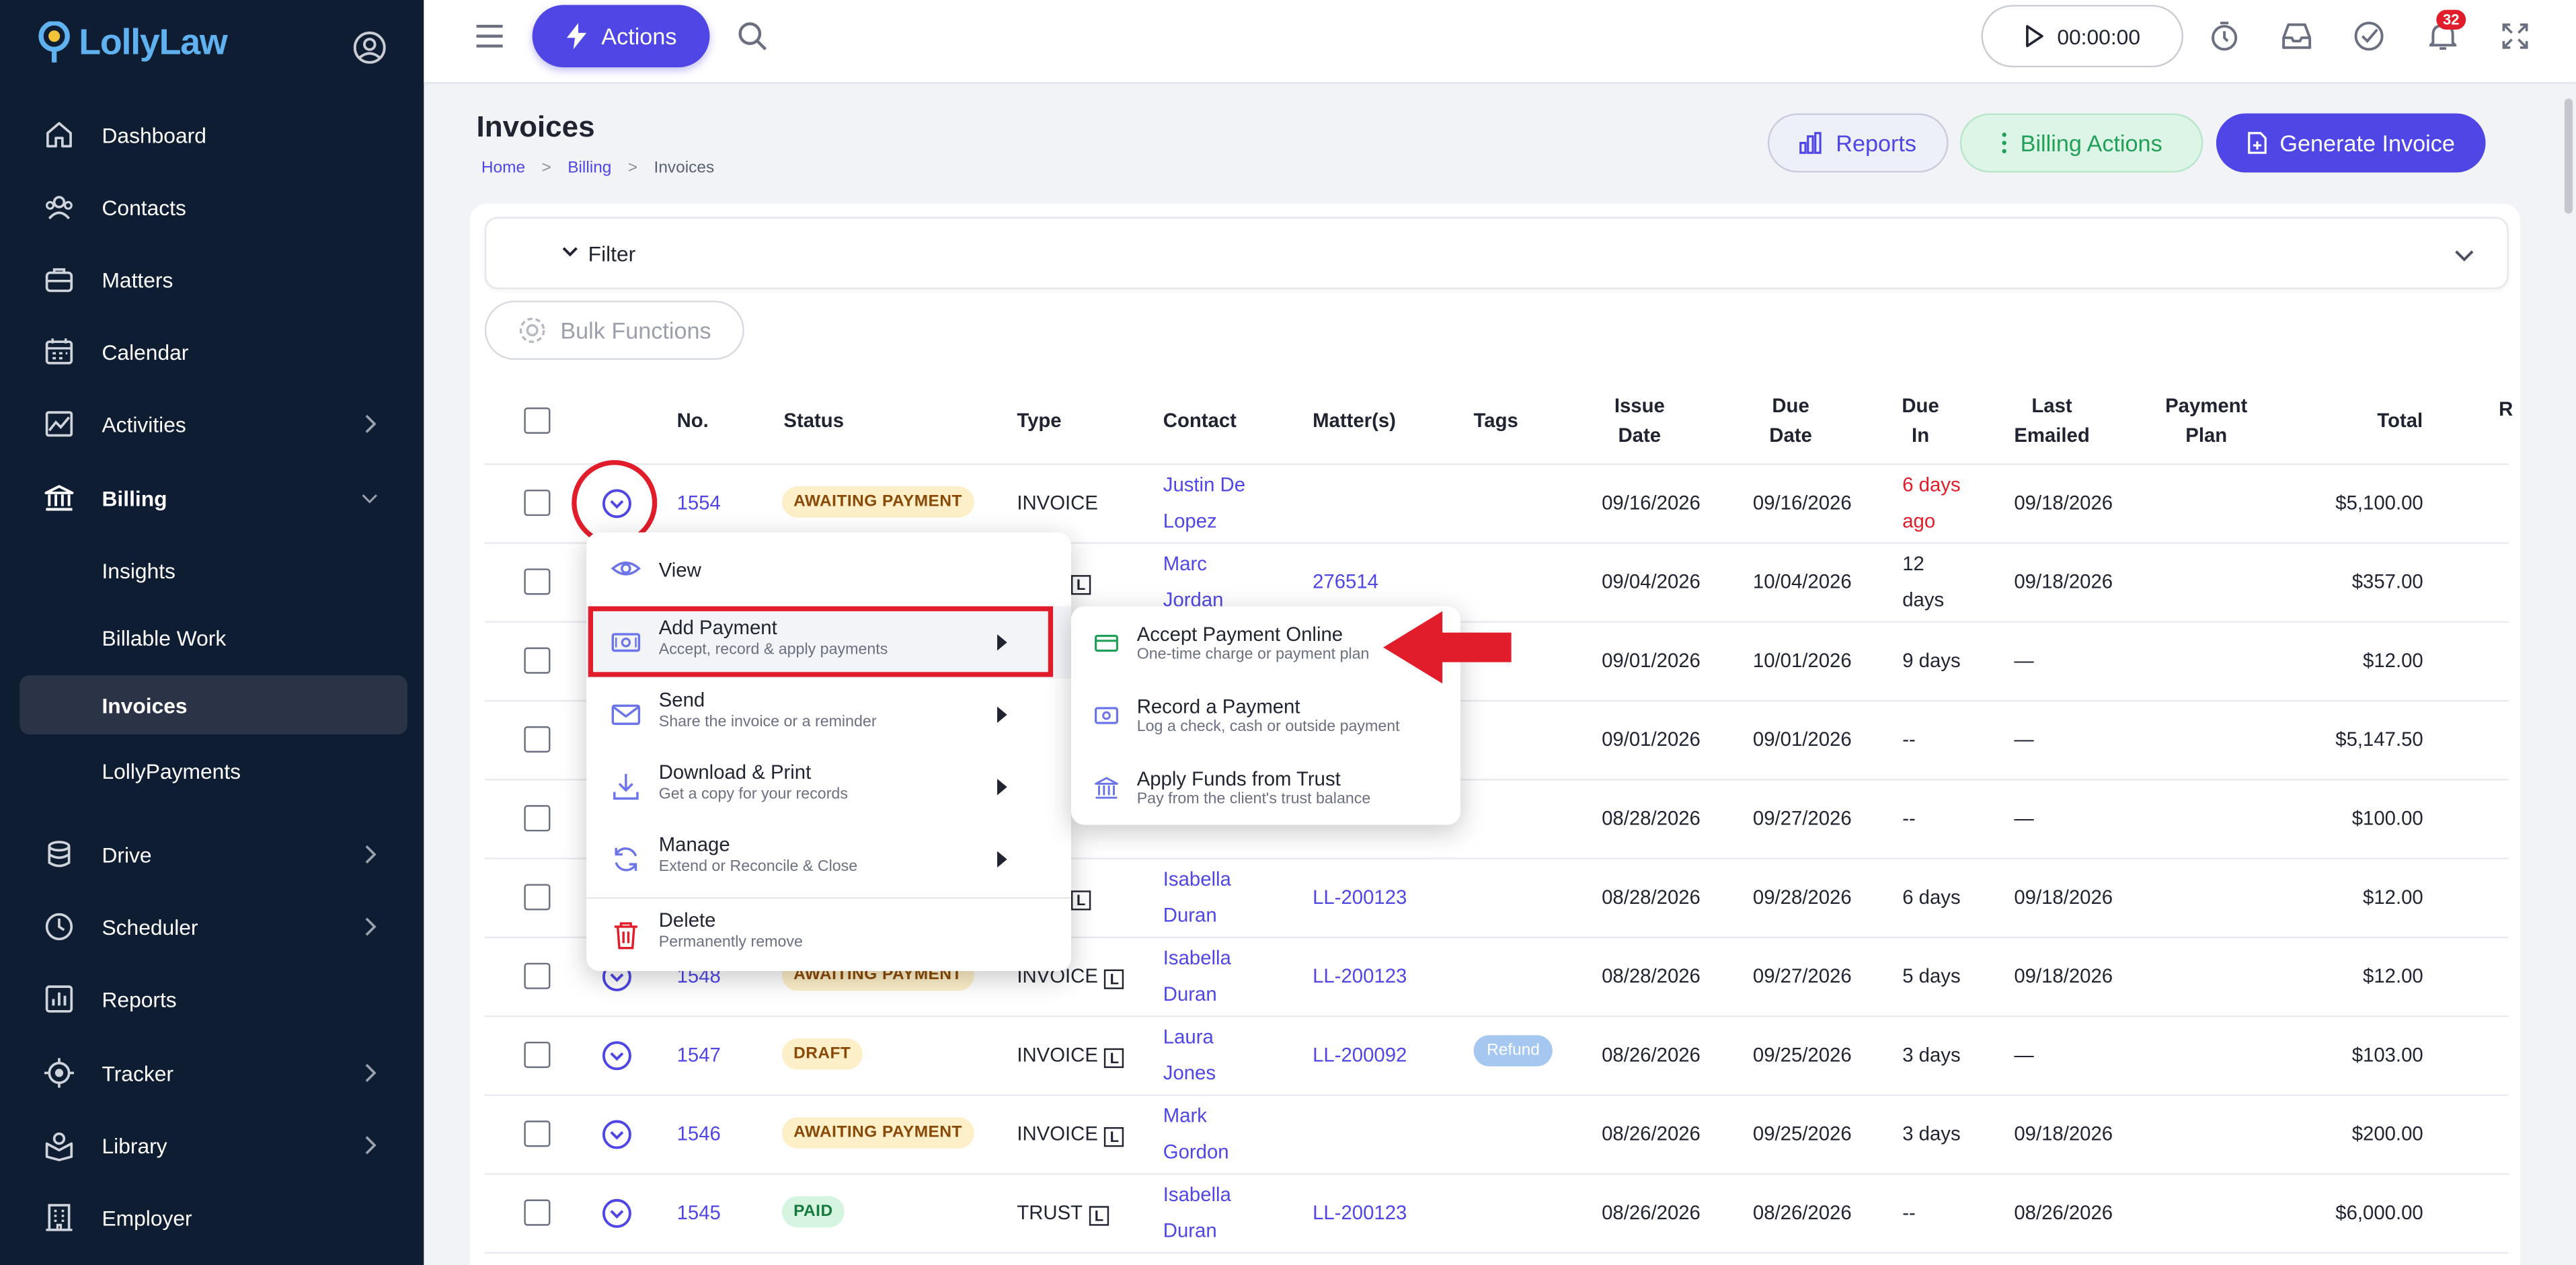 This screenshot has width=2576, height=1265. I want to click on col-header-total: Total, so click(2400, 421).